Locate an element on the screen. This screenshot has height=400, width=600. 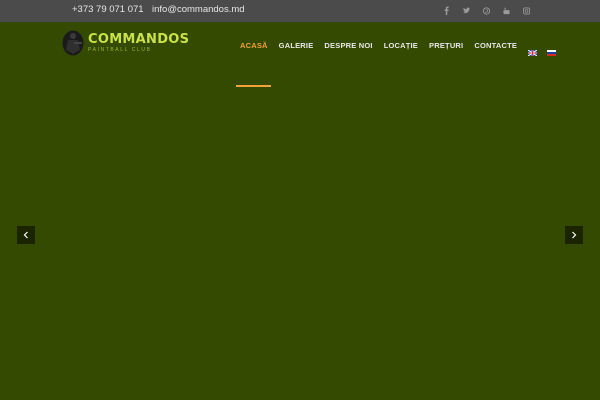
soldier-emblem-icon is located at coordinates (73, 43).